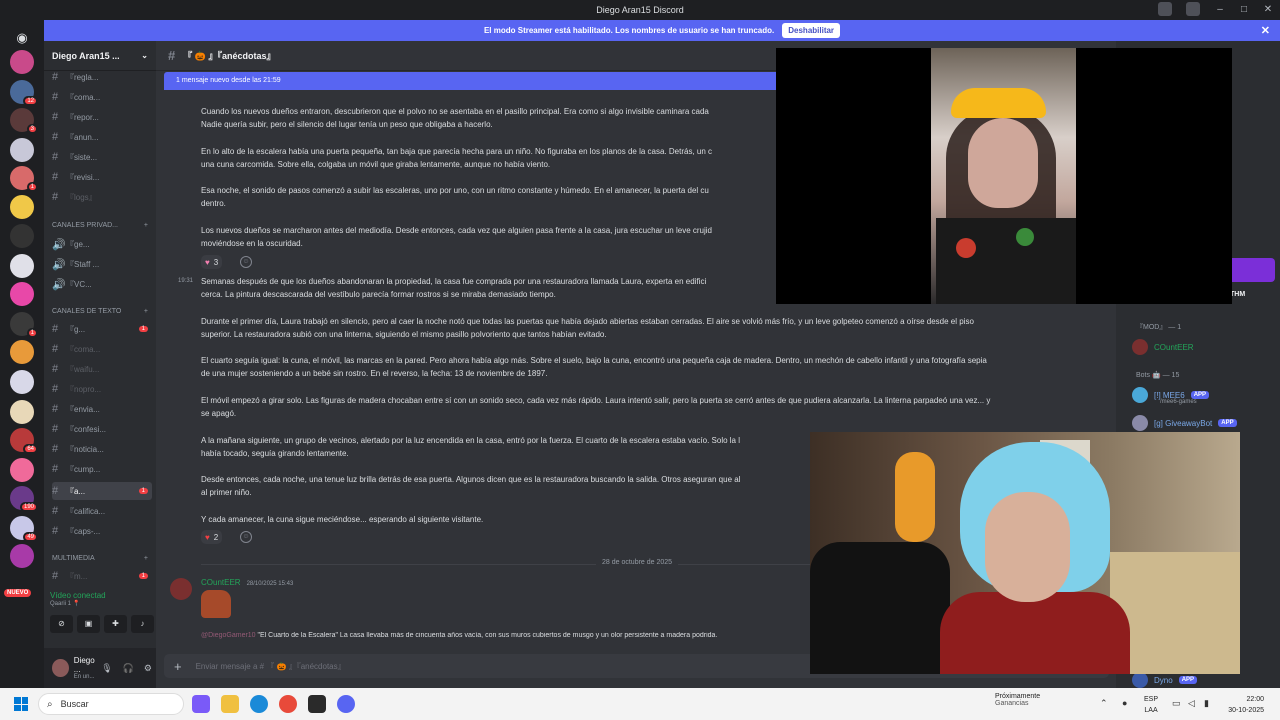 This screenshot has height=720, width=1280. I want to click on channel-item-active: # 『a... 1, so click(102, 491).